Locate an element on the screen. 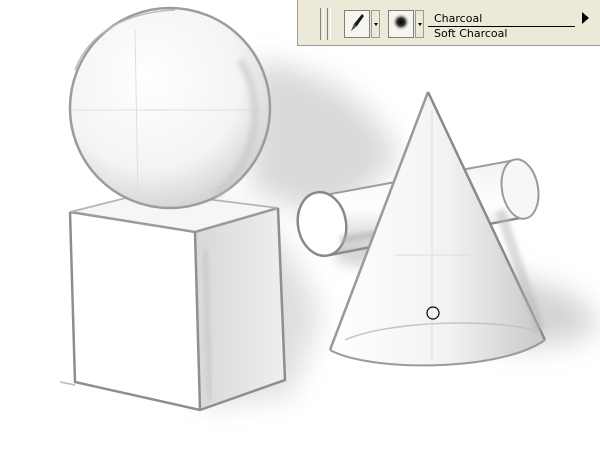 This screenshot has width=600, height=450. brush-variant-button is located at coordinates (401, 24).